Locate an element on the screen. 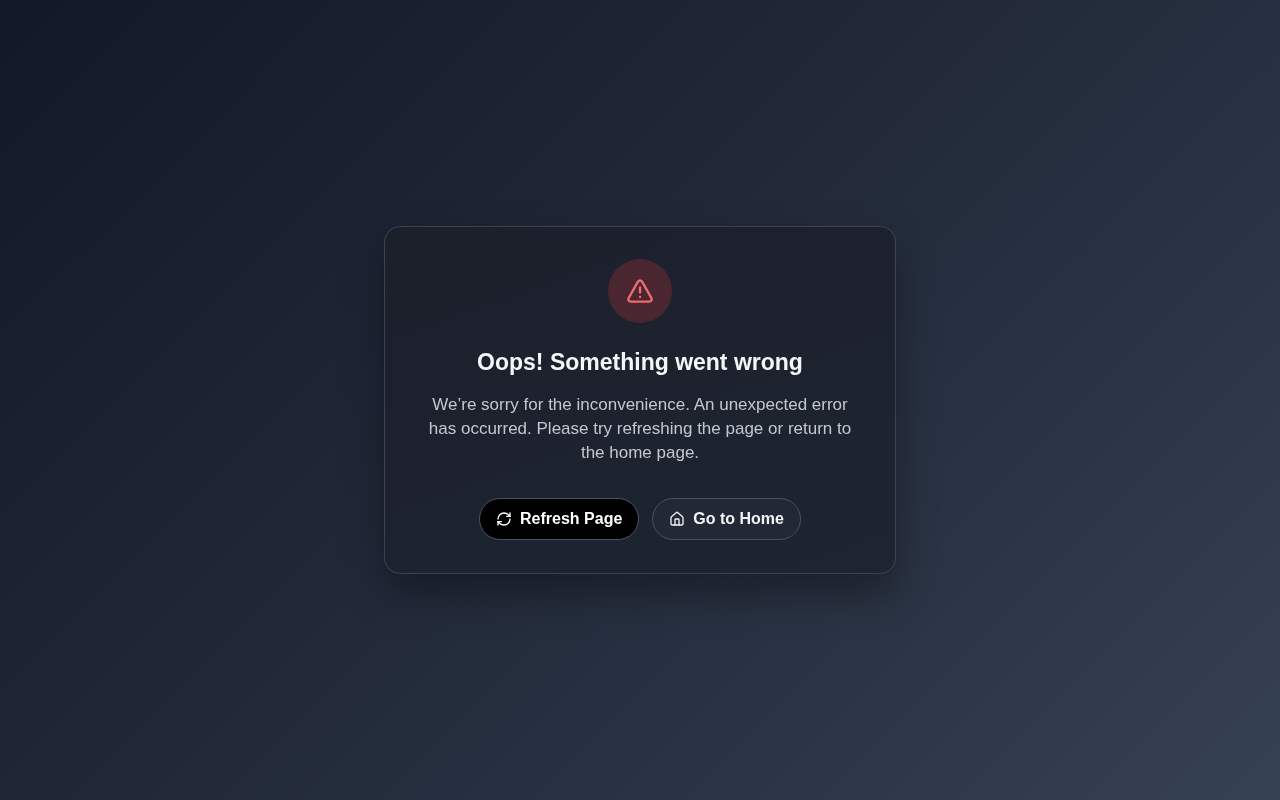 This screenshot has height=800, width=1280. error-message: We’re sorry for the inconvenience. An unexpected error has occurred. Please try refreshing the page or return to the home page. is located at coordinates (640, 429).